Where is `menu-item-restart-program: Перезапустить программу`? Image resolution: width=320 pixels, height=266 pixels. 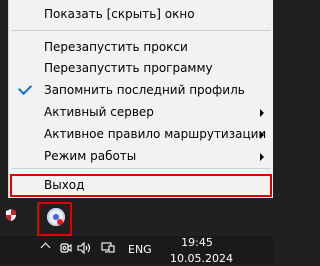
menu-item-restart-program: Перезапустить программу is located at coordinates (141, 68).